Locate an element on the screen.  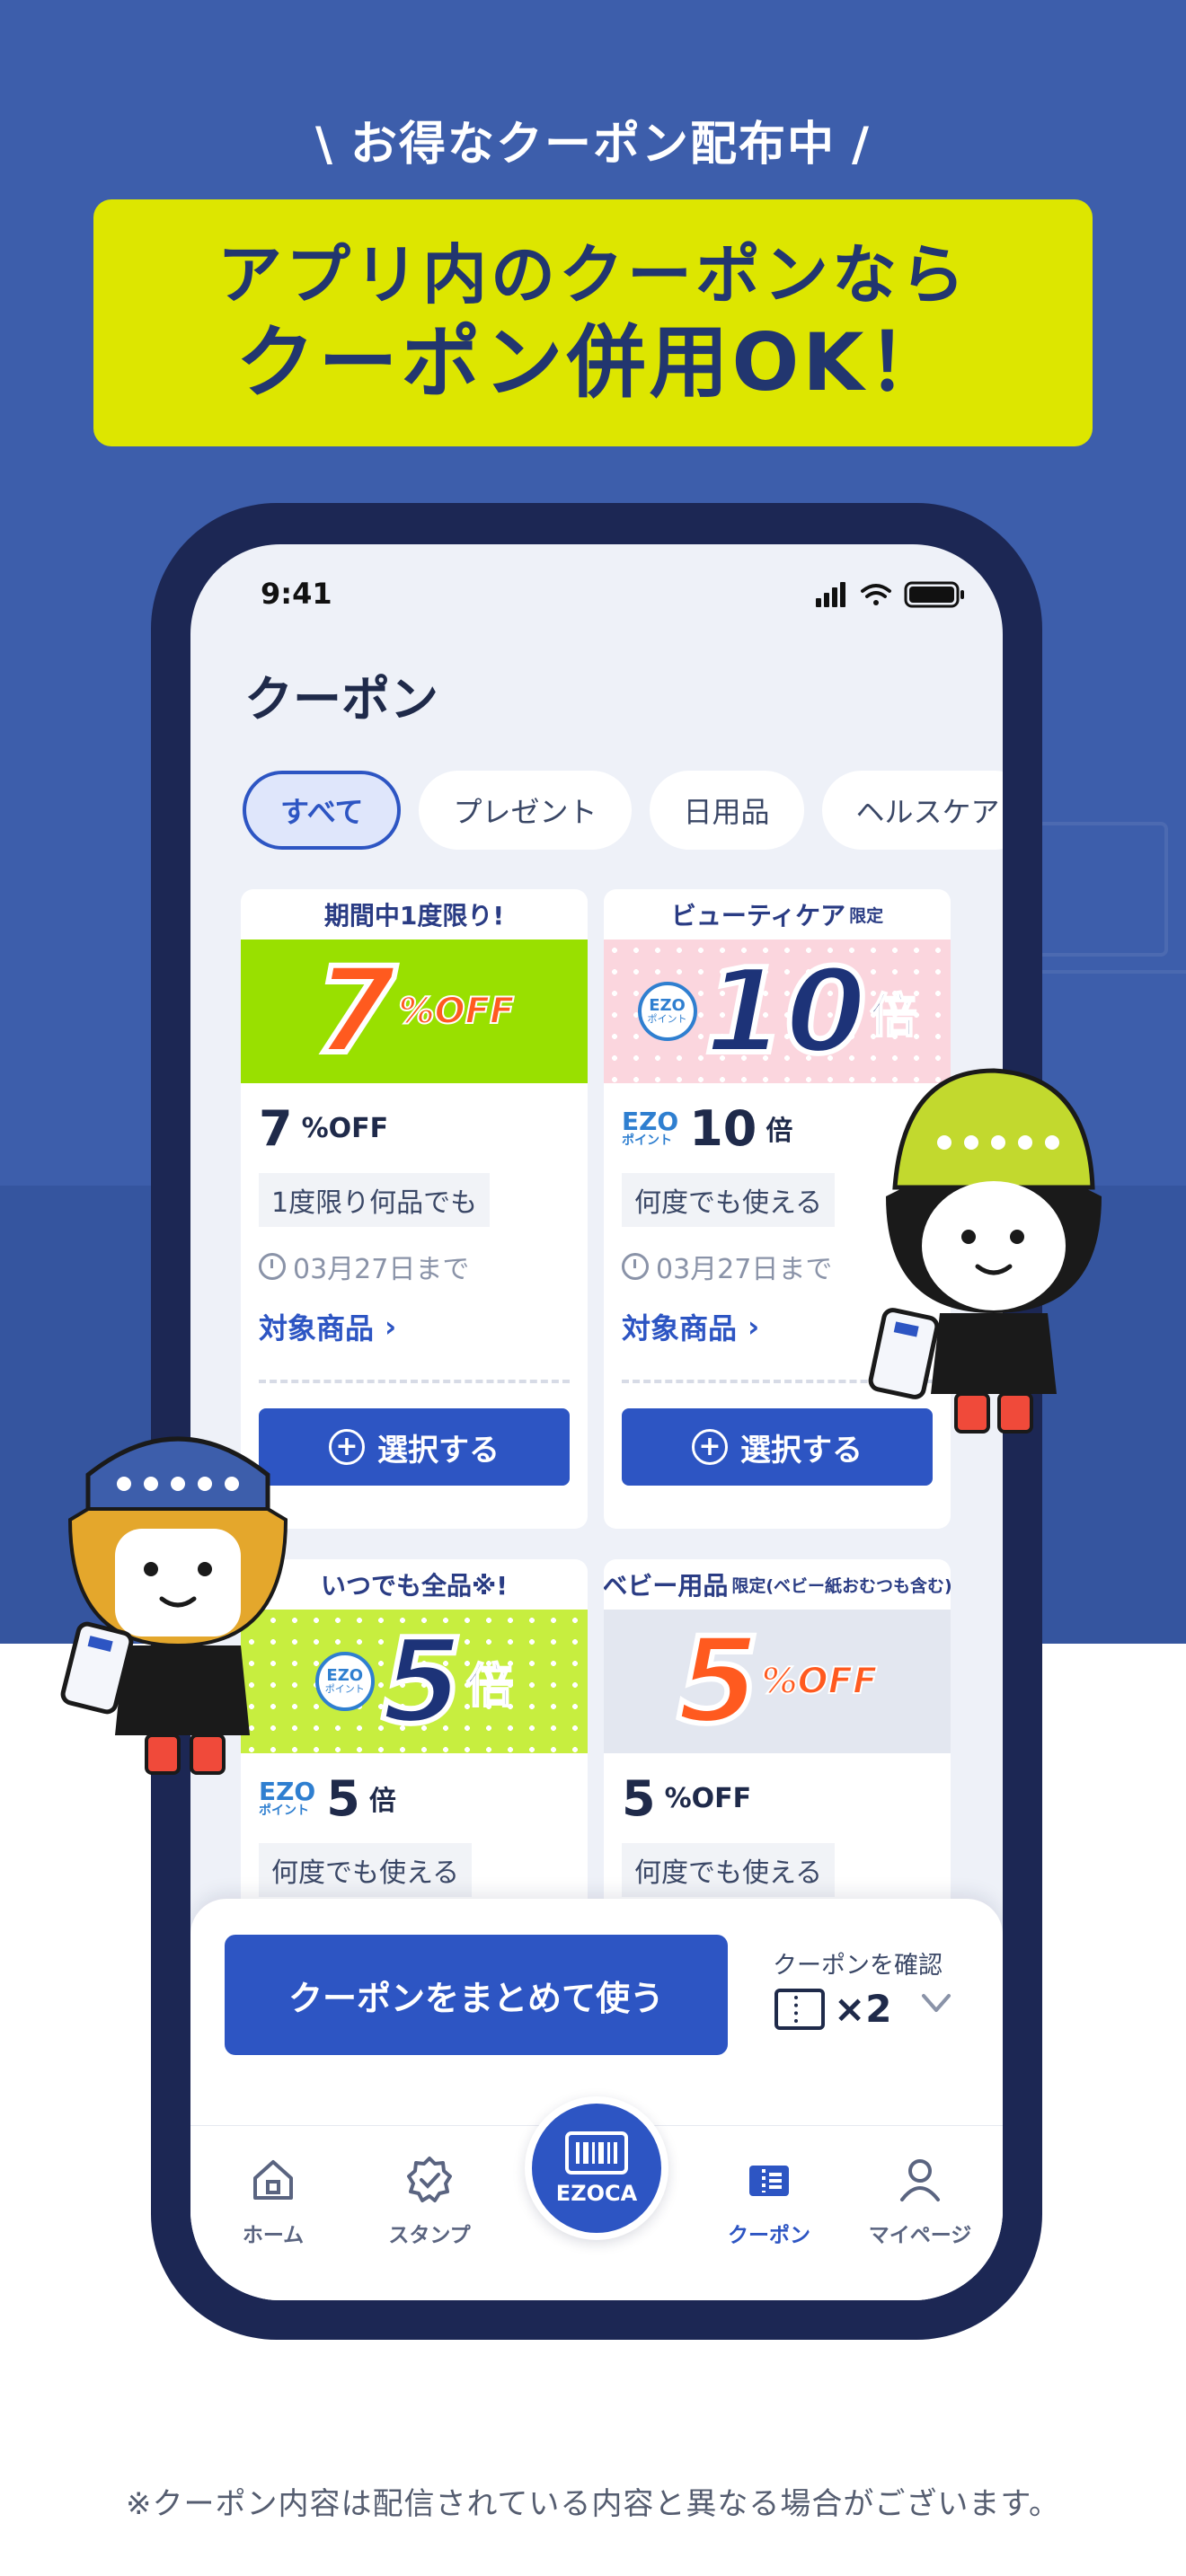
tab-stamp: スタンプ is located at coordinates (429, 2200).